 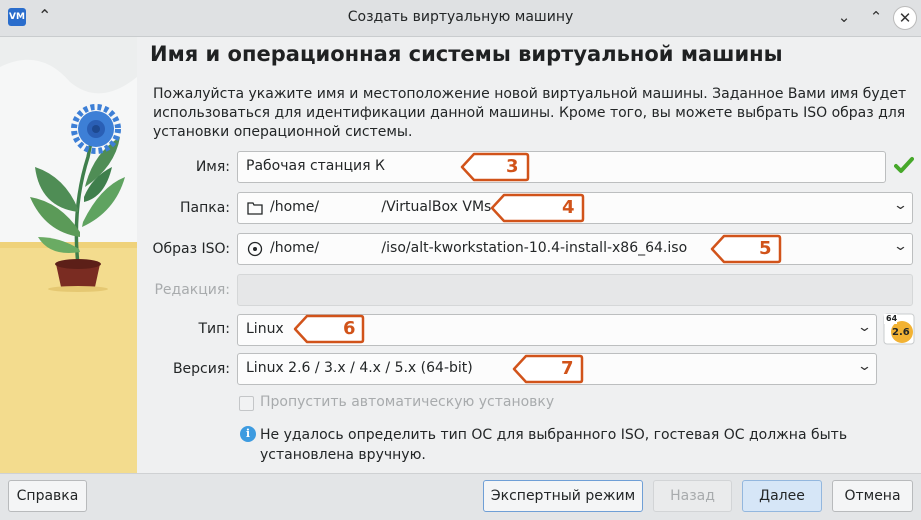 I want to click on callout-4: 4, so click(x=537, y=208).